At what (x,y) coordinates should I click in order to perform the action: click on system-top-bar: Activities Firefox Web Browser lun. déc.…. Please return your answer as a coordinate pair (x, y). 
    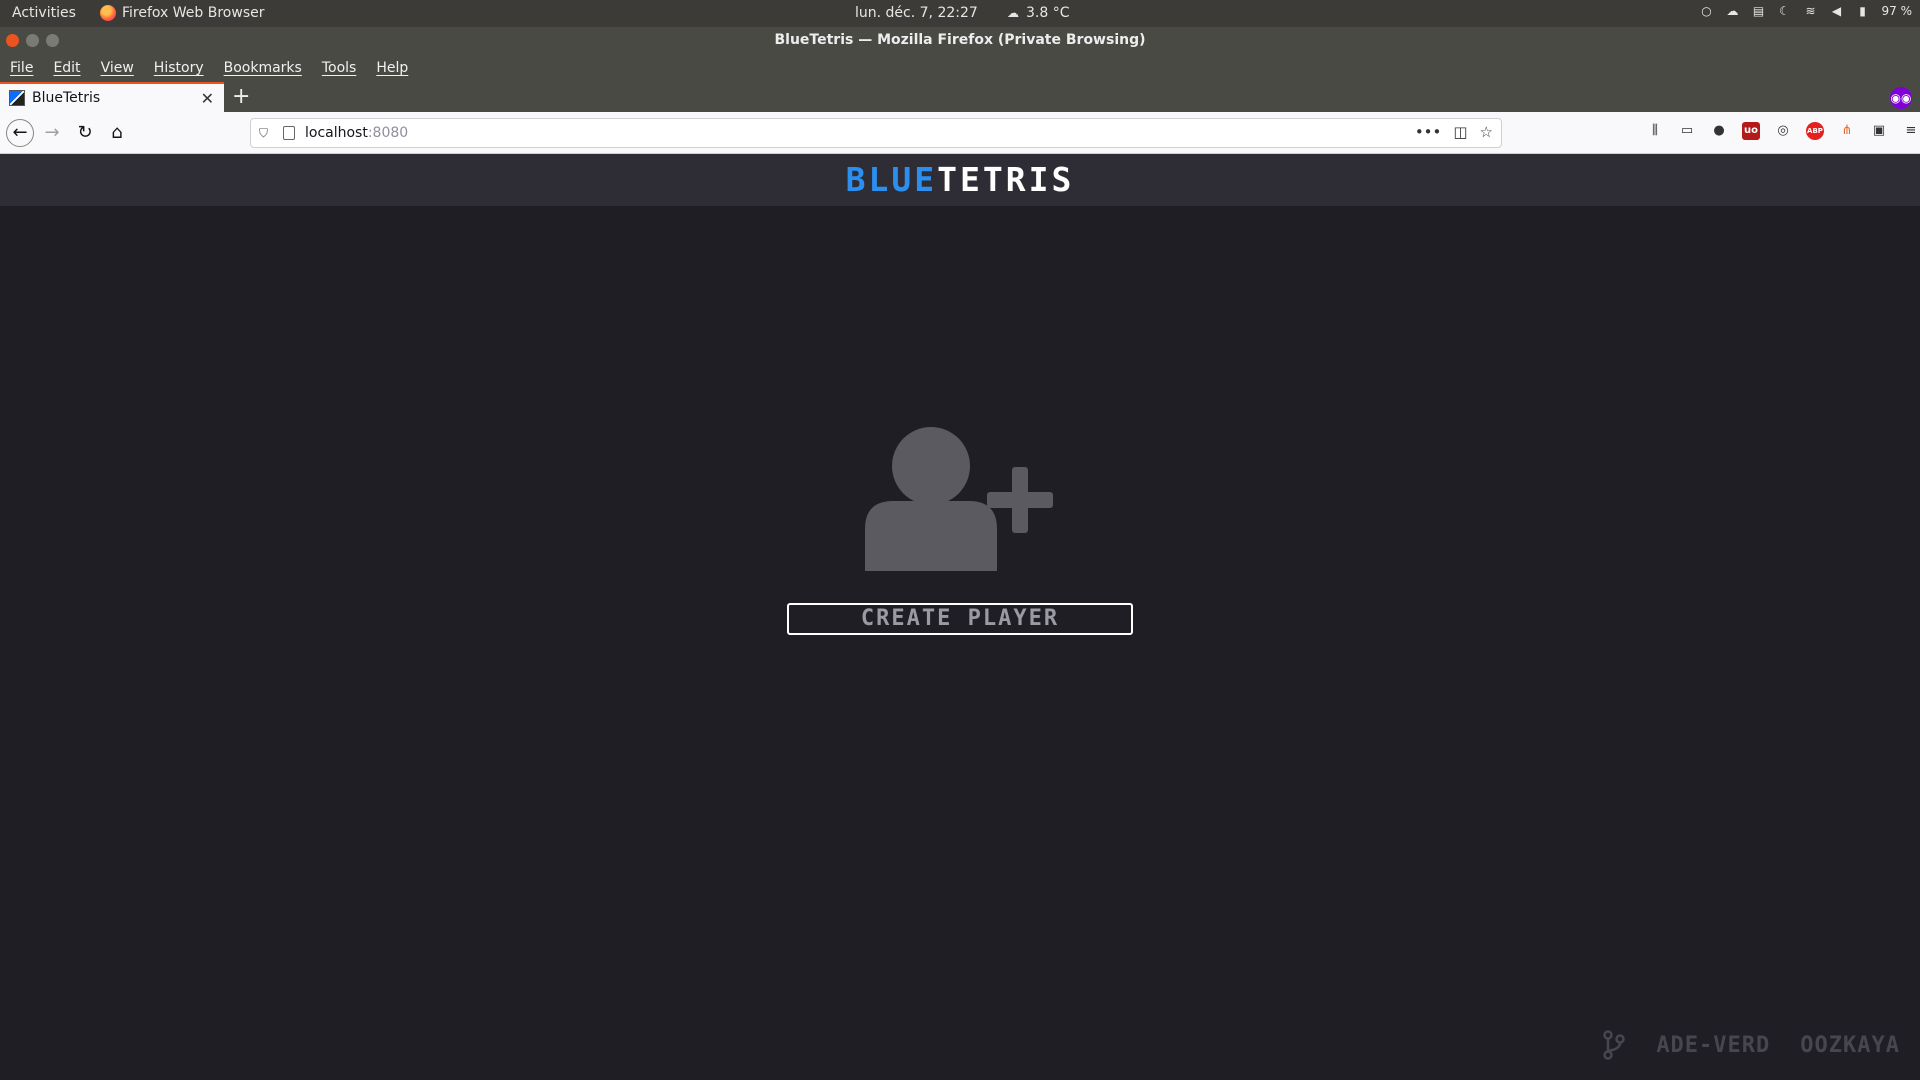
    Looking at the image, I should click on (960, 13).